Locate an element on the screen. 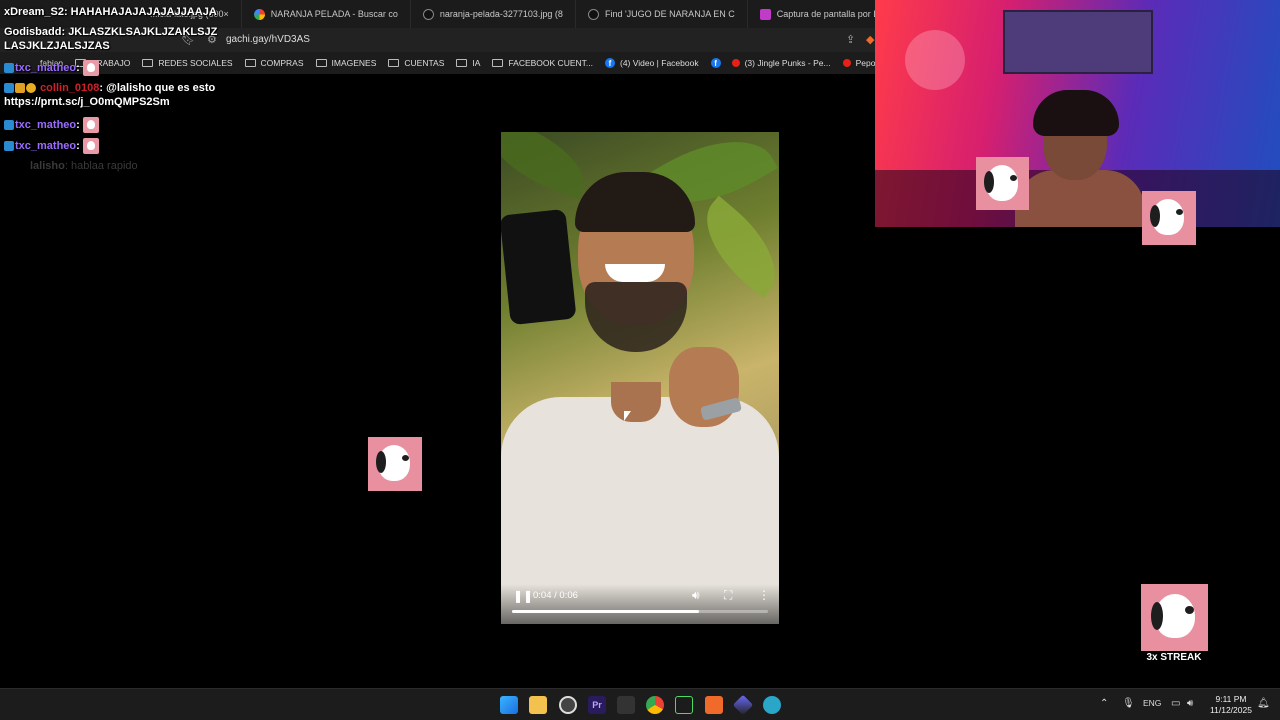  file-explorer-icon is located at coordinates (538, 705).